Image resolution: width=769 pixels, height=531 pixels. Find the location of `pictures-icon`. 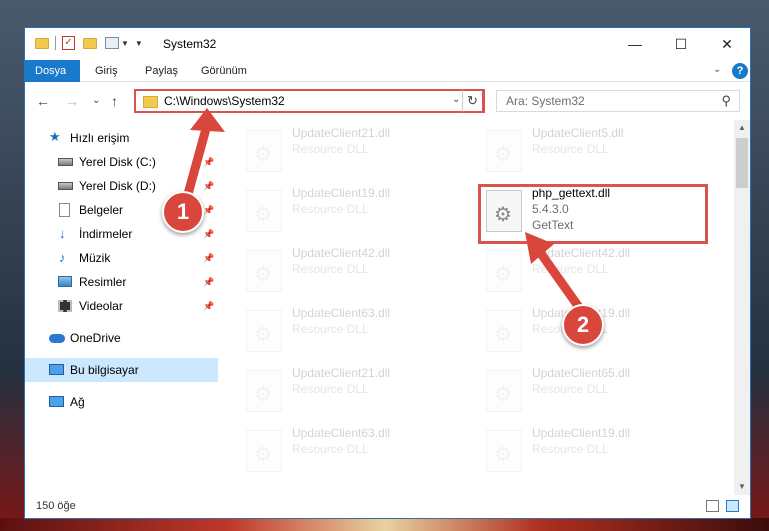

pictures-icon is located at coordinates (65, 281).